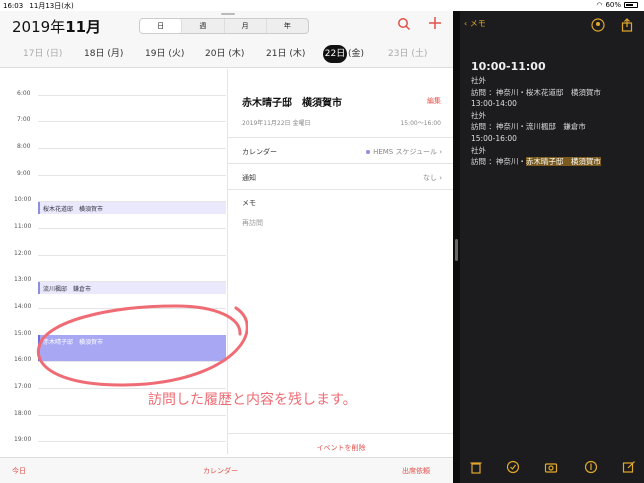 Image resolution: width=644 pixels, height=483 pixels. What do you see at coordinates (249, 178) in the screenshot?
I see `alert-row-label: 通知` at bounding box center [249, 178].